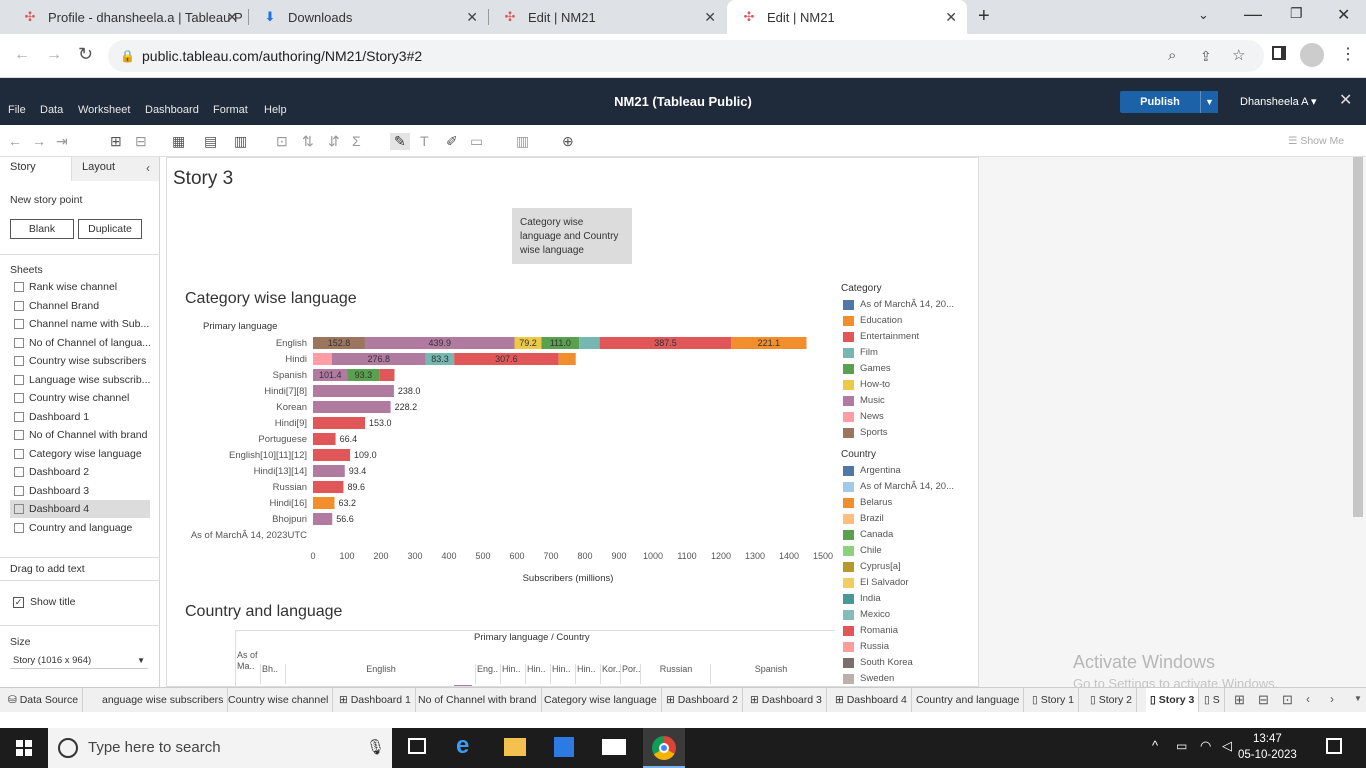 The height and width of the screenshot is (768, 1366). I want to click on sheet-tab: Category wise language, so click(601, 700).